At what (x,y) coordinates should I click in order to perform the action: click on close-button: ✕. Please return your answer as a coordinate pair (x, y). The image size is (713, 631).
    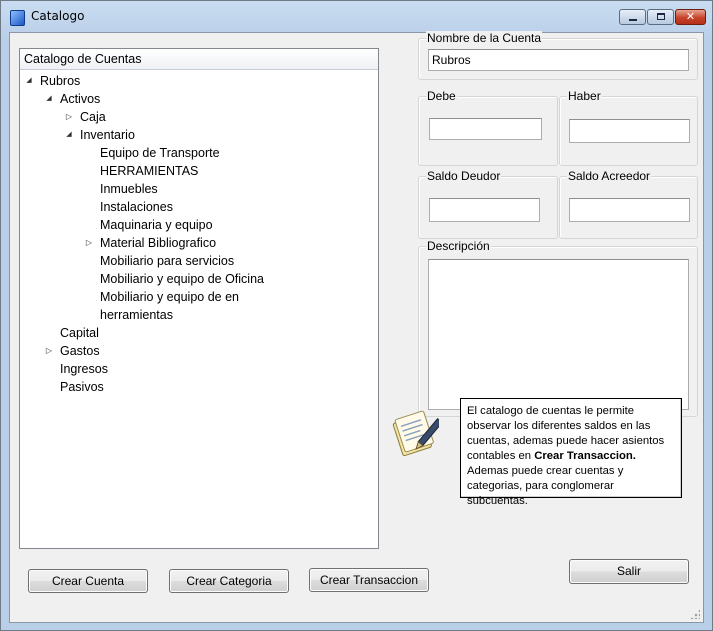
    Looking at the image, I should click on (690, 17).